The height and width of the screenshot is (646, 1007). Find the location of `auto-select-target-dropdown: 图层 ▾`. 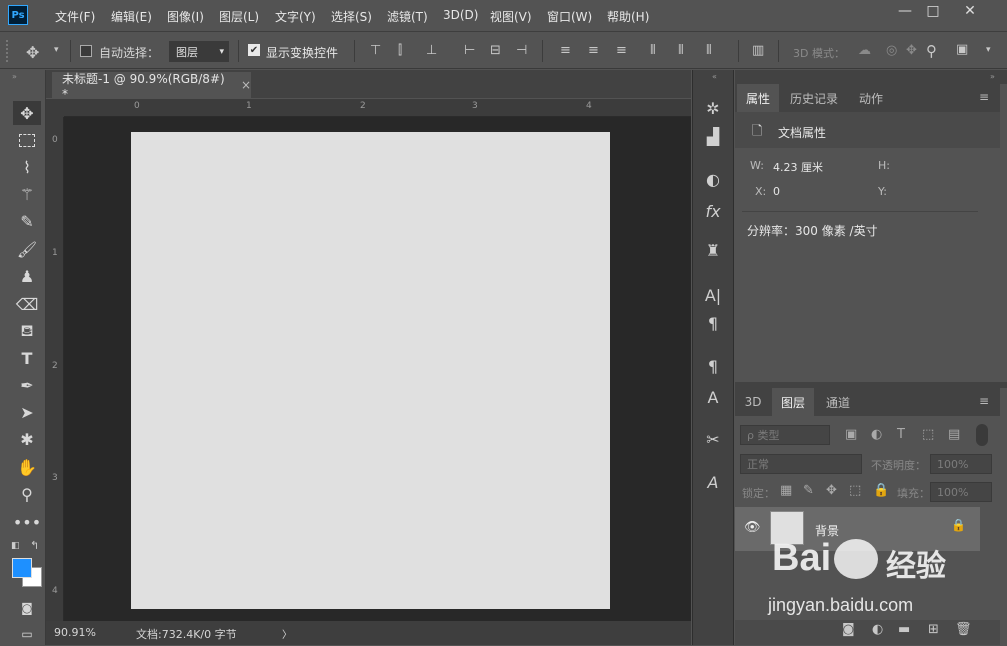

auto-select-target-dropdown: 图层 ▾ is located at coordinates (199, 51).